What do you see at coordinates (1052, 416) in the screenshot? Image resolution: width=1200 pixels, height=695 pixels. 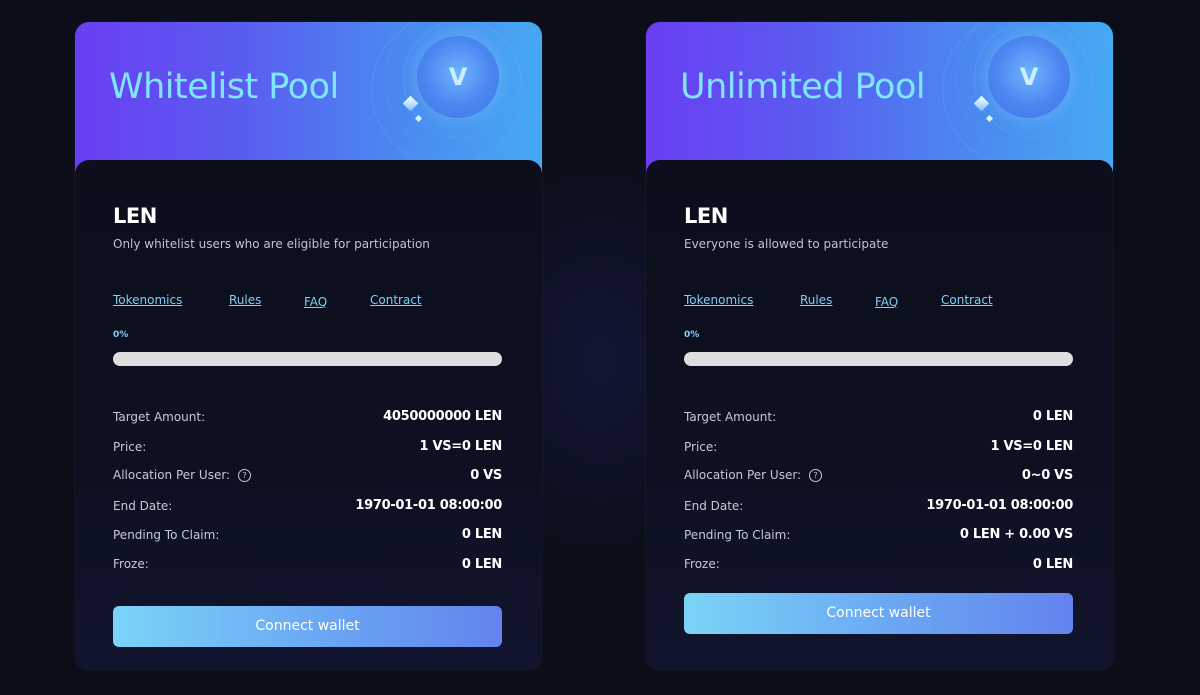 I see `target-amount-value: 0 LEN` at bounding box center [1052, 416].